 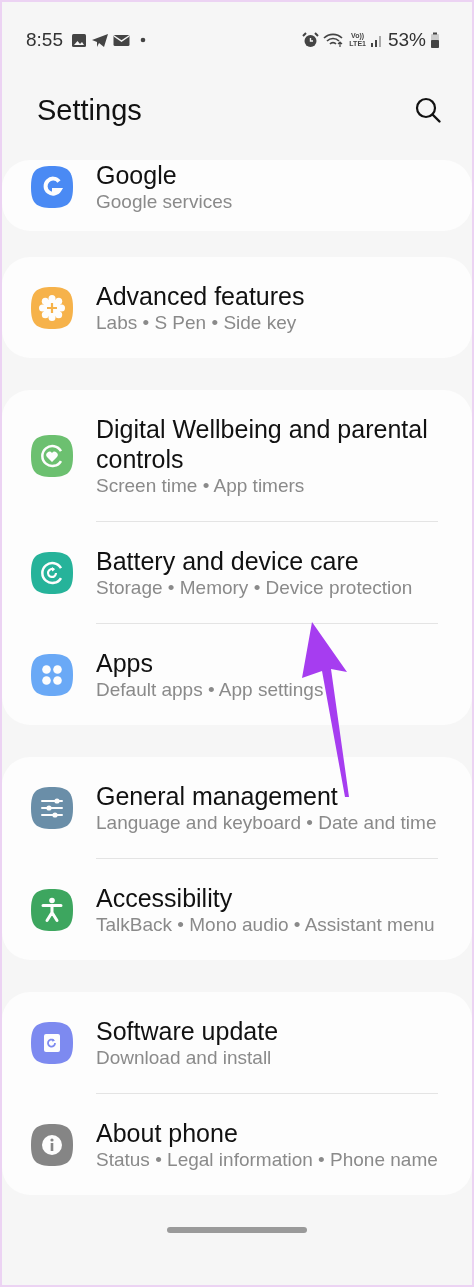 I want to click on item-subtitle: Status • Legal information • Phone name, so click(x=267, y=1159).